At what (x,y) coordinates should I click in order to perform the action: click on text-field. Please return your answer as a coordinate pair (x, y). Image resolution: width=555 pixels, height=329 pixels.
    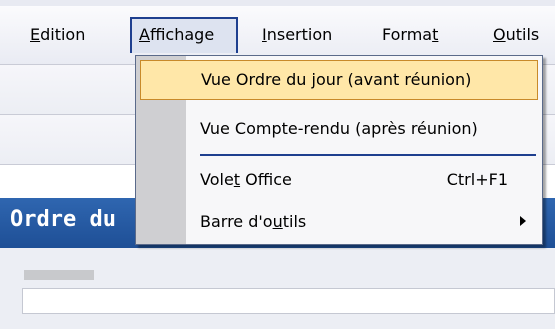
    Looking at the image, I should click on (288, 301).